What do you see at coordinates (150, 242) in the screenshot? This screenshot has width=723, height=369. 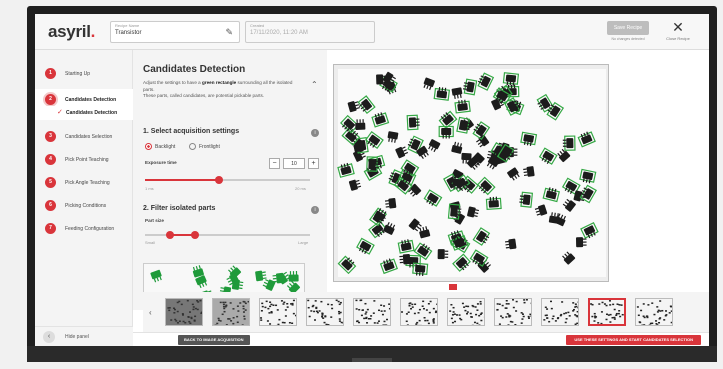 I see `size-min-label: Small` at bounding box center [150, 242].